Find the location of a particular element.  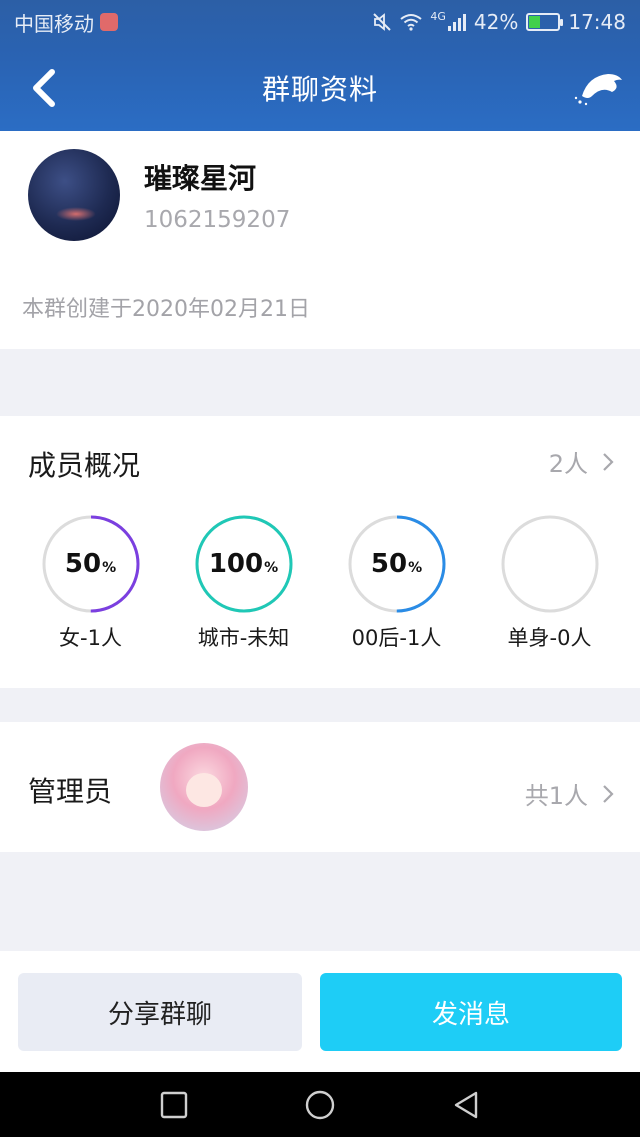

city-ring: 100% is located at coordinates (244, 564).